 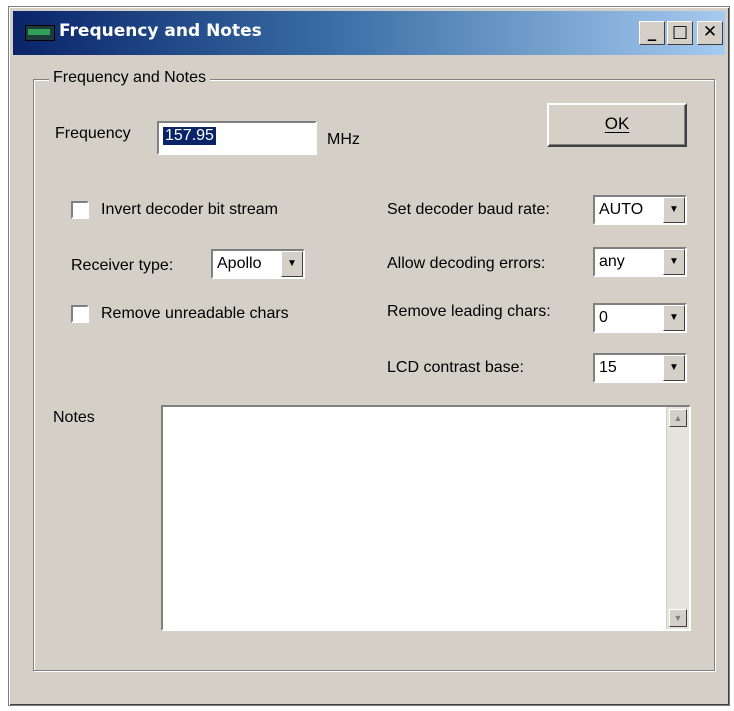 I want to click on notes-scrollbar: ▲ ▼, so click(x=677, y=518).